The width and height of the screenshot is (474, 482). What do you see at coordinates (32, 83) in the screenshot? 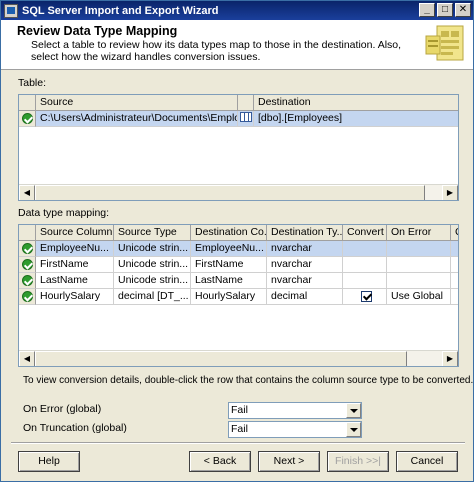
I see `table-section-label: Table:` at bounding box center [32, 83].